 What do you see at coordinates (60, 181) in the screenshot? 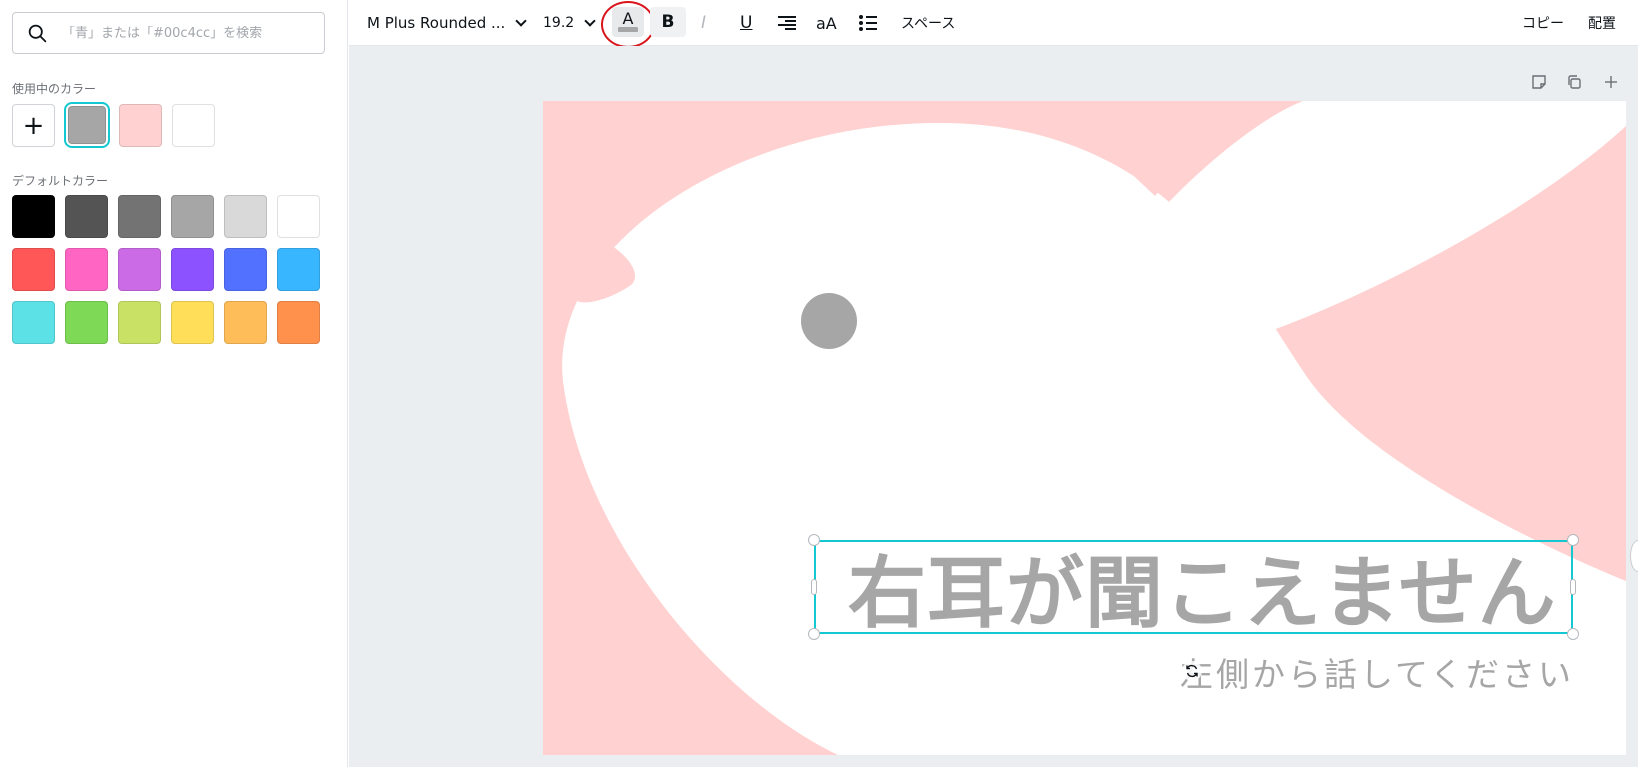
I see `default-colors-label: デフォルトカラー` at bounding box center [60, 181].